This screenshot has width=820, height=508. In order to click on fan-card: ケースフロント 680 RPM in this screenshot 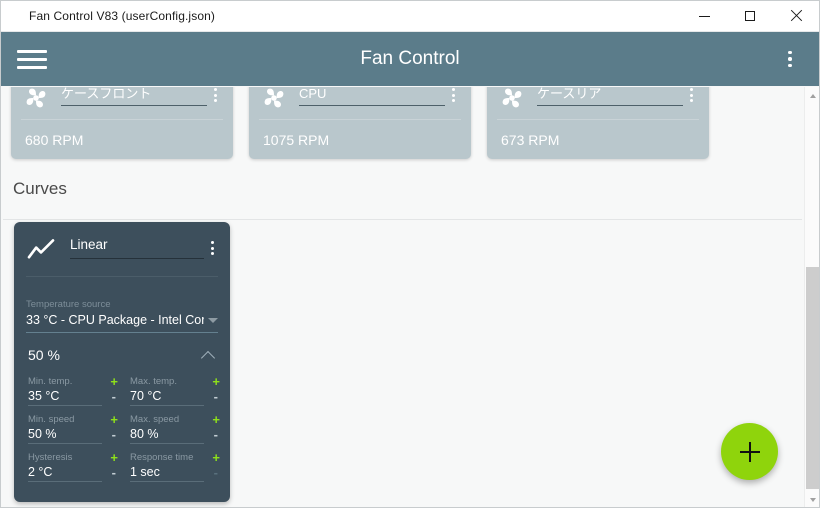, I will do `click(122, 123)`.